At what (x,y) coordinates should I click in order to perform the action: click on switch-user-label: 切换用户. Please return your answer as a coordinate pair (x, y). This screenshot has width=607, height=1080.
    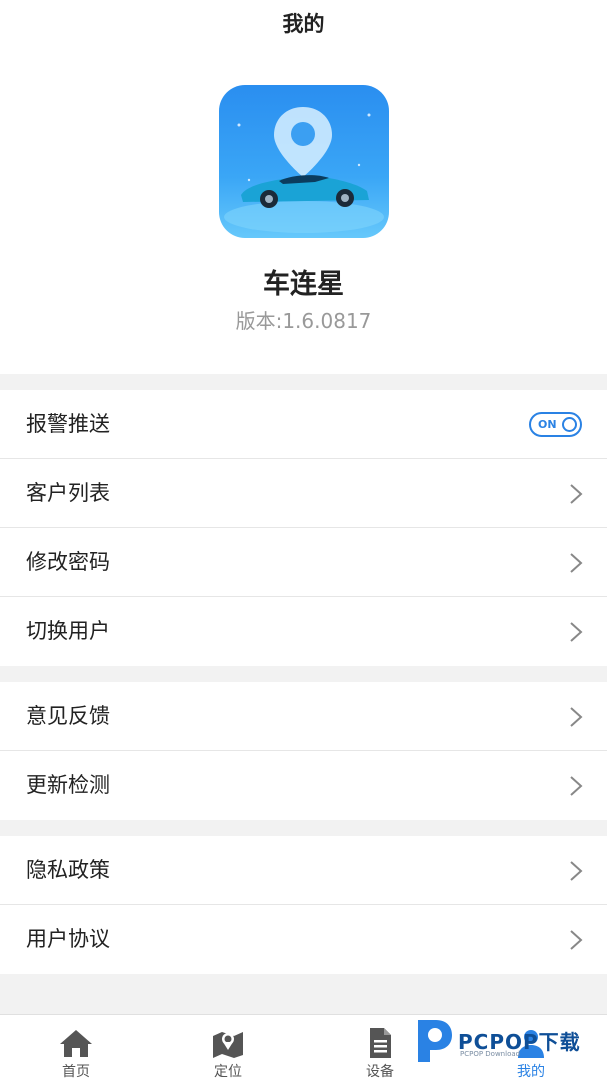
    Looking at the image, I should click on (68, 631).